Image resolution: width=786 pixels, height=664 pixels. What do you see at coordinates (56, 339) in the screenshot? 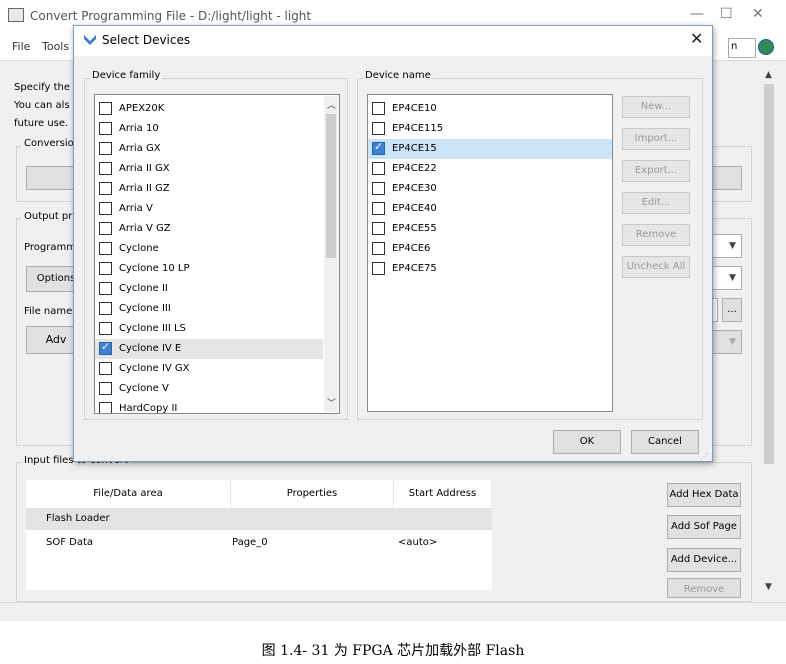
I see `advanced-label: Adv` at bounding box center [56, 339].